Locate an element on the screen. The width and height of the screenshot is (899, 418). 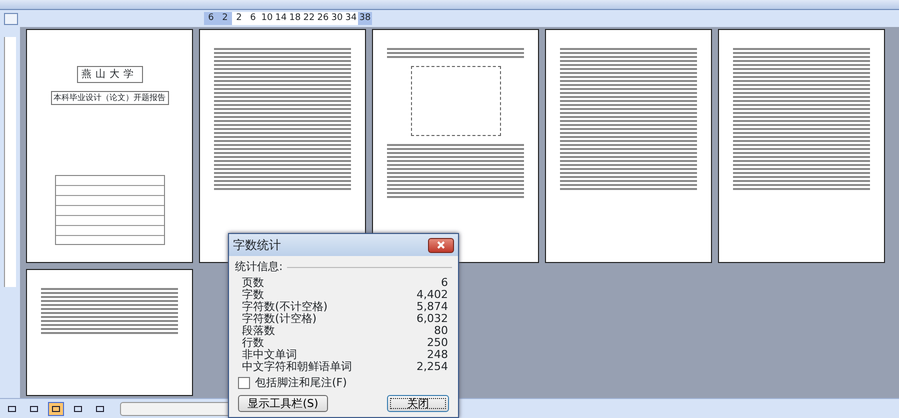
ruler-number: 10 is located at coordinates (267, 18).